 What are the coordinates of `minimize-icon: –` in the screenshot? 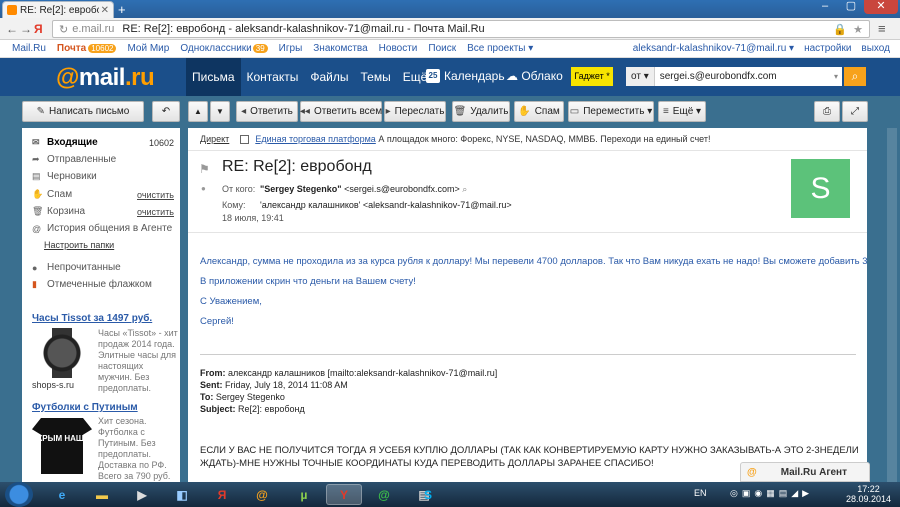 It's located at (825, 7).